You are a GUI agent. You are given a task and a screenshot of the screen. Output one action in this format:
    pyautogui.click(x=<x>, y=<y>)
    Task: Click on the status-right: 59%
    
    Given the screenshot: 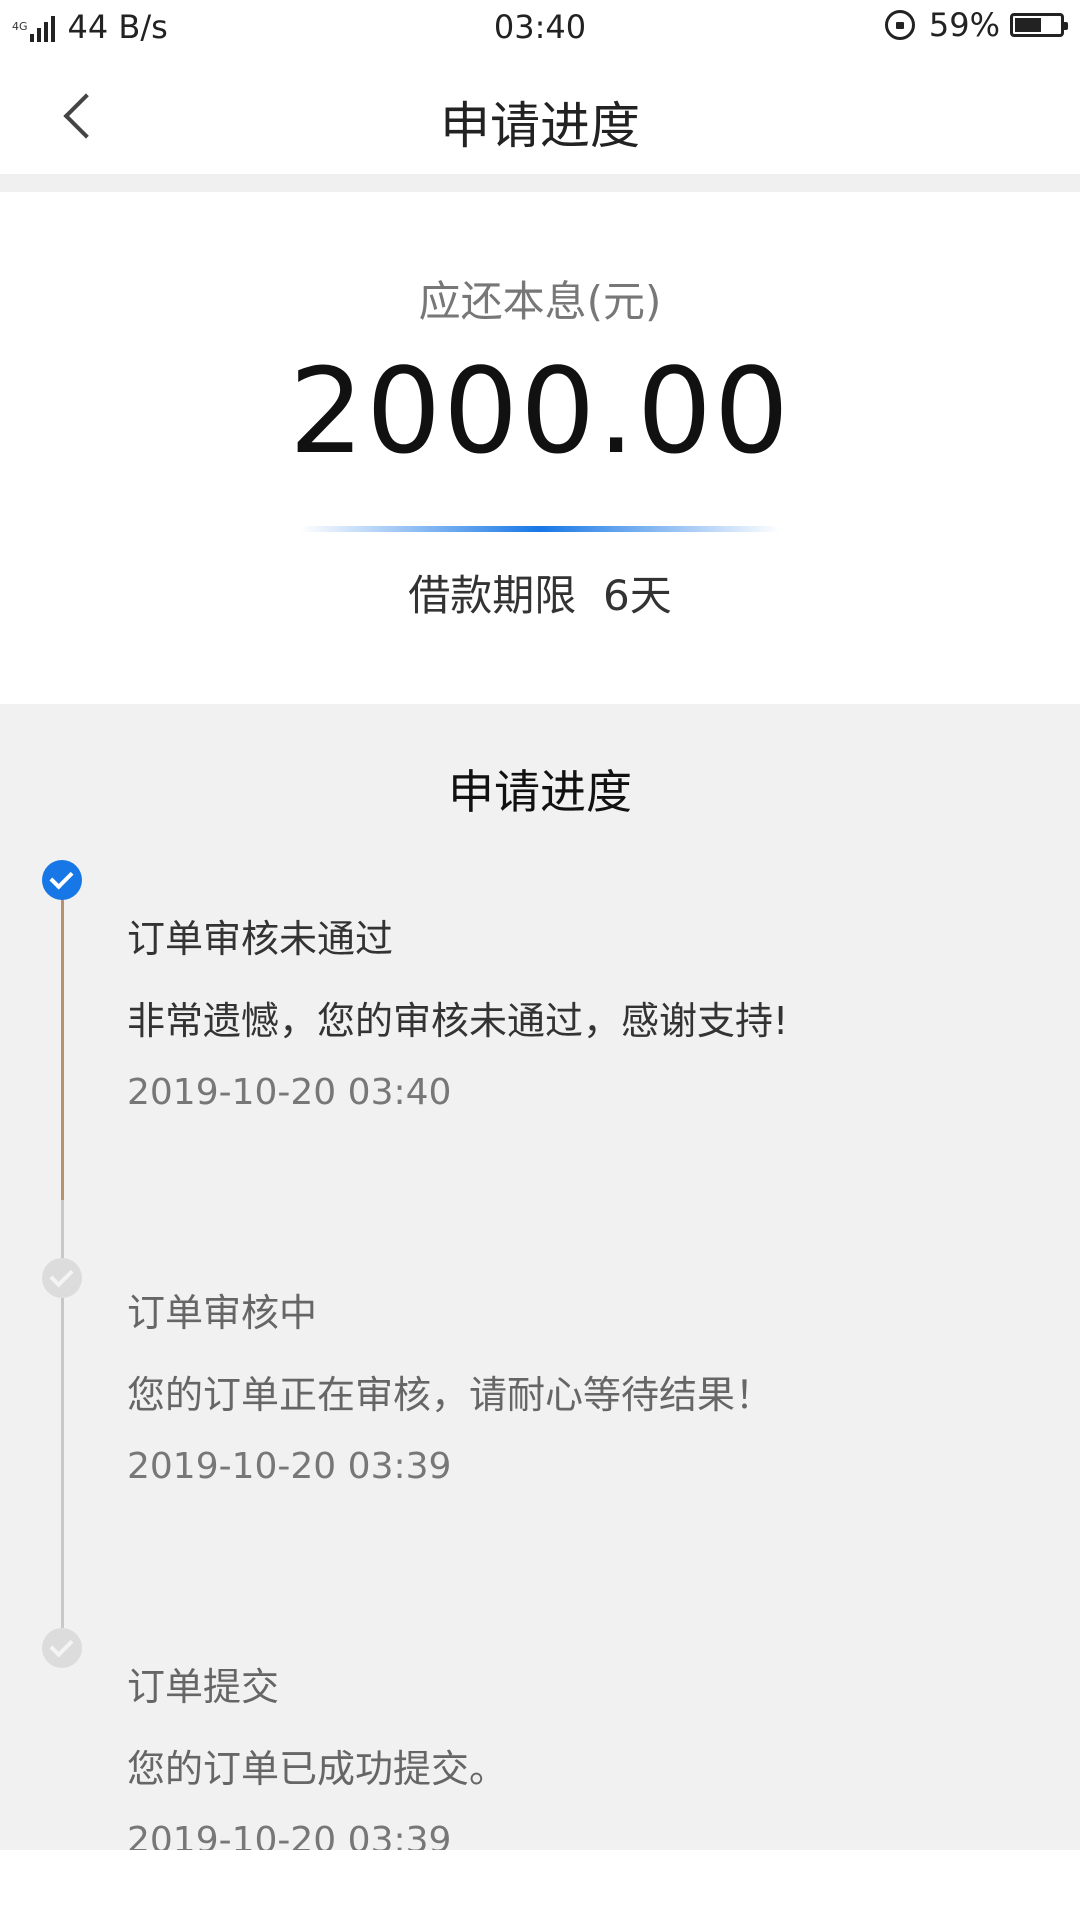 What is the action you would take?
    pyautogui.click(x=976, y=25)
    